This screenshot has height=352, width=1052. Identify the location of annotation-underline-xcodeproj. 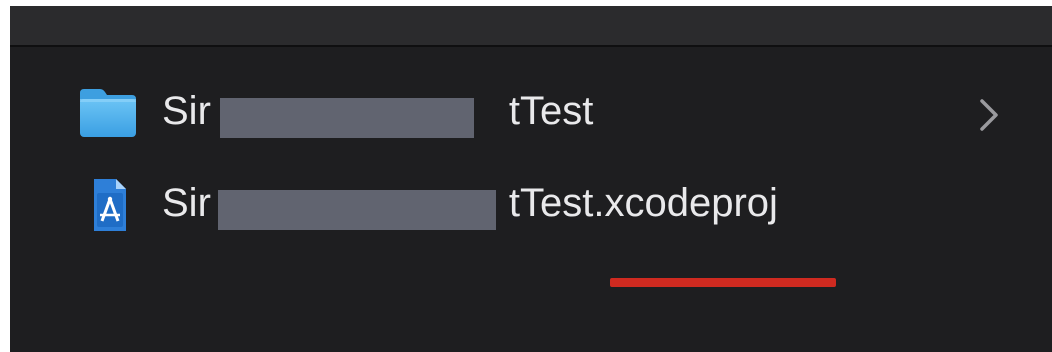
(723, 282).